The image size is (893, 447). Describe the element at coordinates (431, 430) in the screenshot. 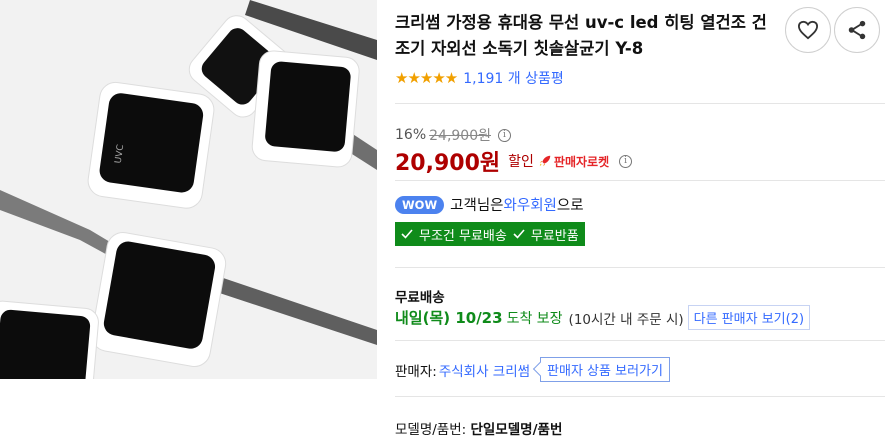

I see `model-label: 모델명/품번:` at that location.